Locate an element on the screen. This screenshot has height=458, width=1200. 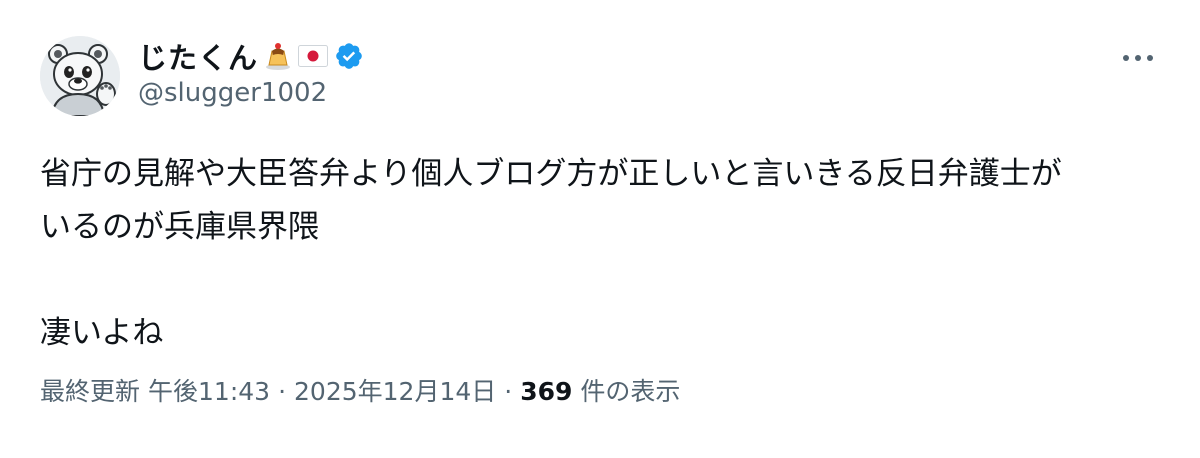
japan-flag-icon is located at coordinates (313, 56).